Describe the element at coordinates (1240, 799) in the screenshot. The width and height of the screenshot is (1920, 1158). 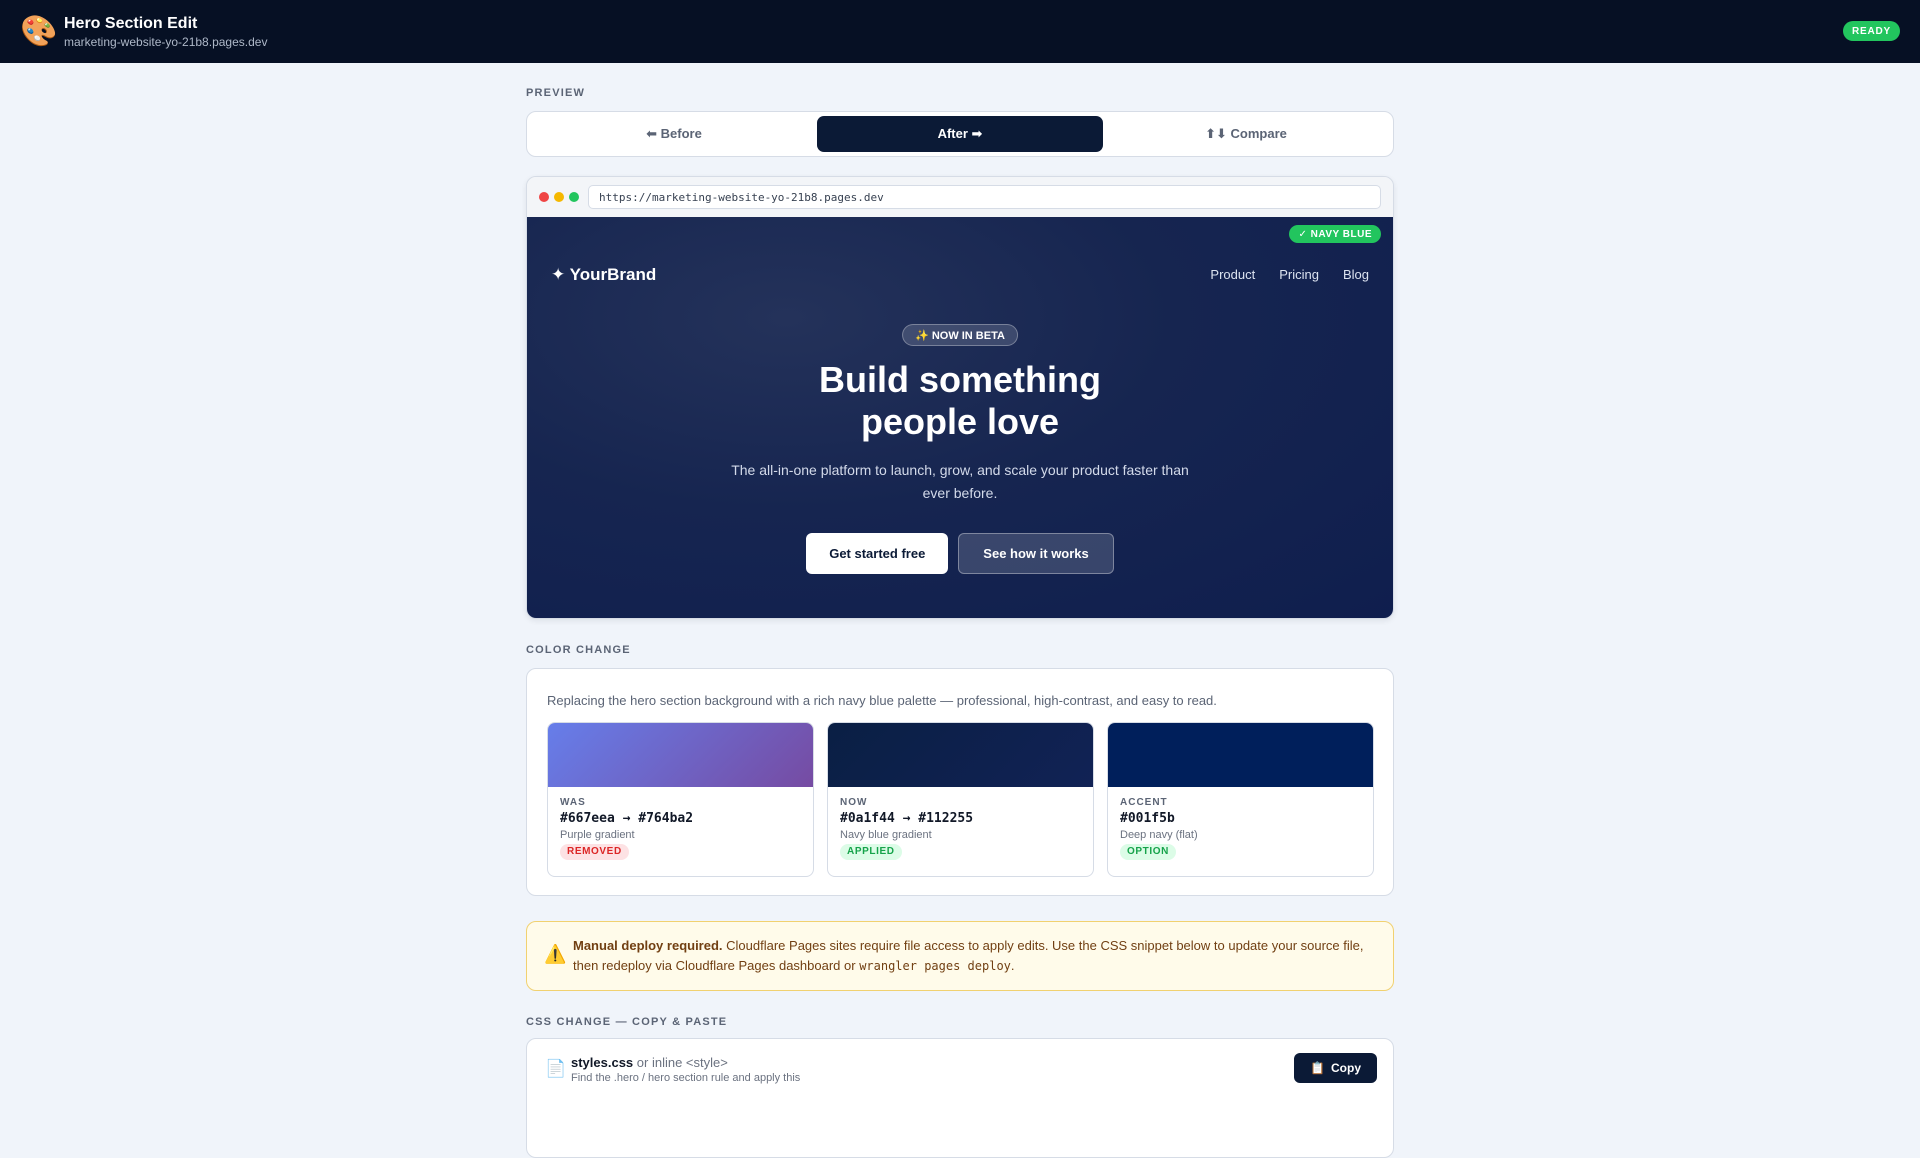
I see `swatch-accent: ACCENT #001f5b Deep navy (flat) OPTION` at that location.